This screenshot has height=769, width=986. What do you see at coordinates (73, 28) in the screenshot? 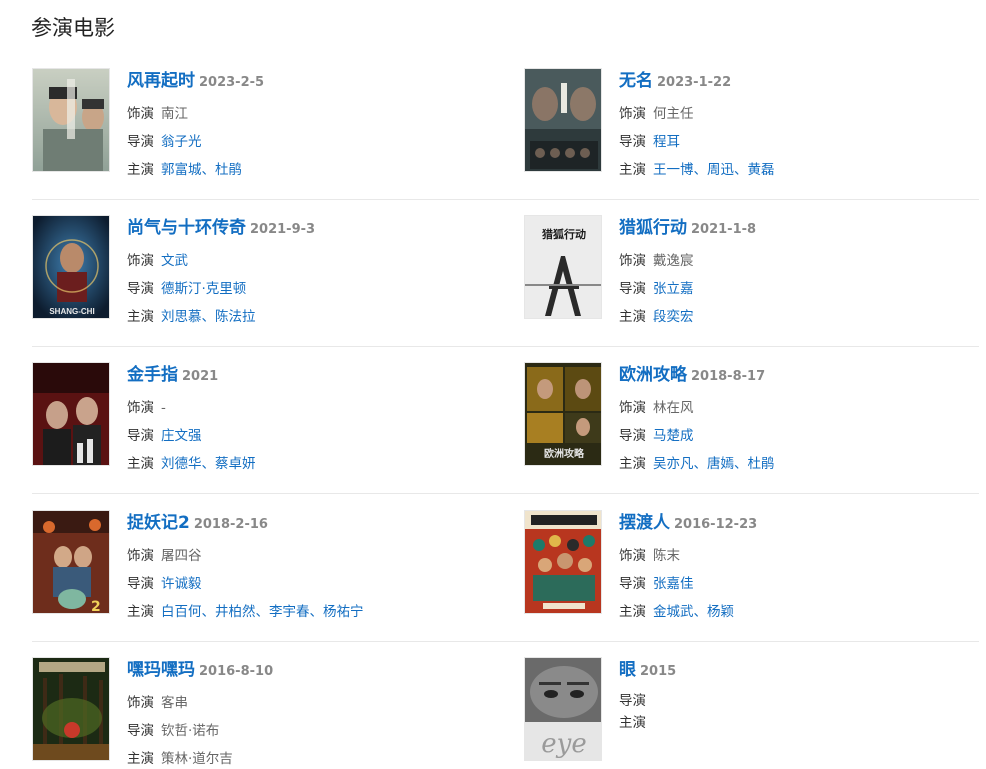
I see `section-title: 参演电影` at bounding box center [73, 28].